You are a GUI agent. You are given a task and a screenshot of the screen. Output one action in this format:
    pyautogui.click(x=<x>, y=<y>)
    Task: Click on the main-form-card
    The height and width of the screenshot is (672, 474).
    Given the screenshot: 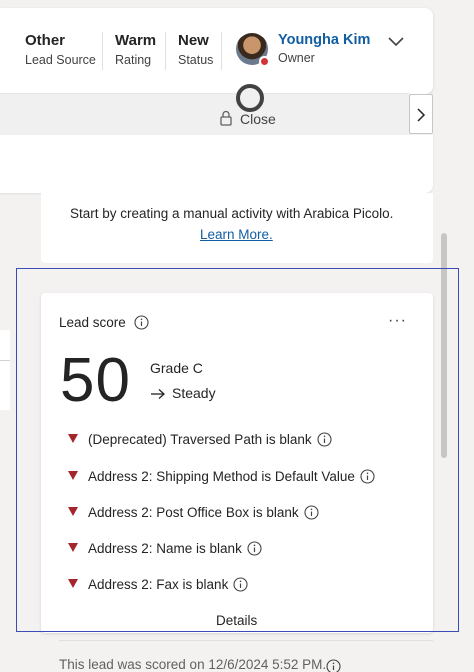 What is the action you would take?
    pyautogui.click(x=216, y=164)
    